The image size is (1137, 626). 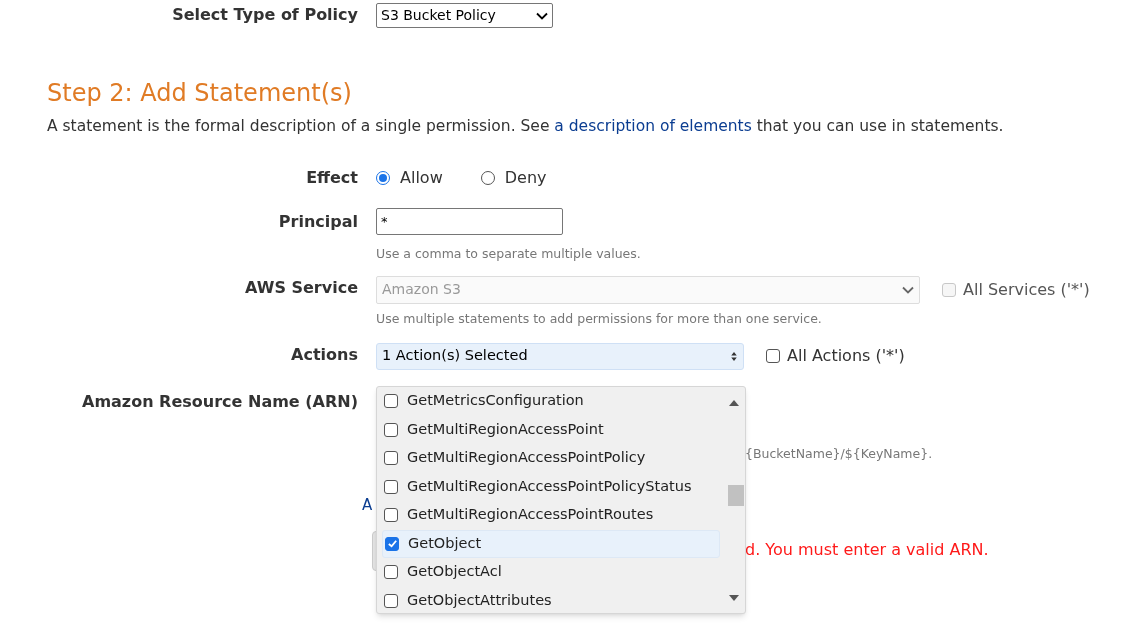 I want to click on elements-link: a description of elements, so click(x=653, y=126).